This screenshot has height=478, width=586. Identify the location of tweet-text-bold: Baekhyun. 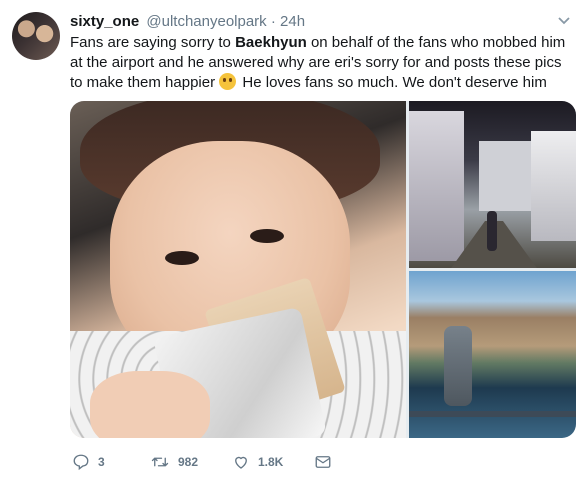
(271, 42).